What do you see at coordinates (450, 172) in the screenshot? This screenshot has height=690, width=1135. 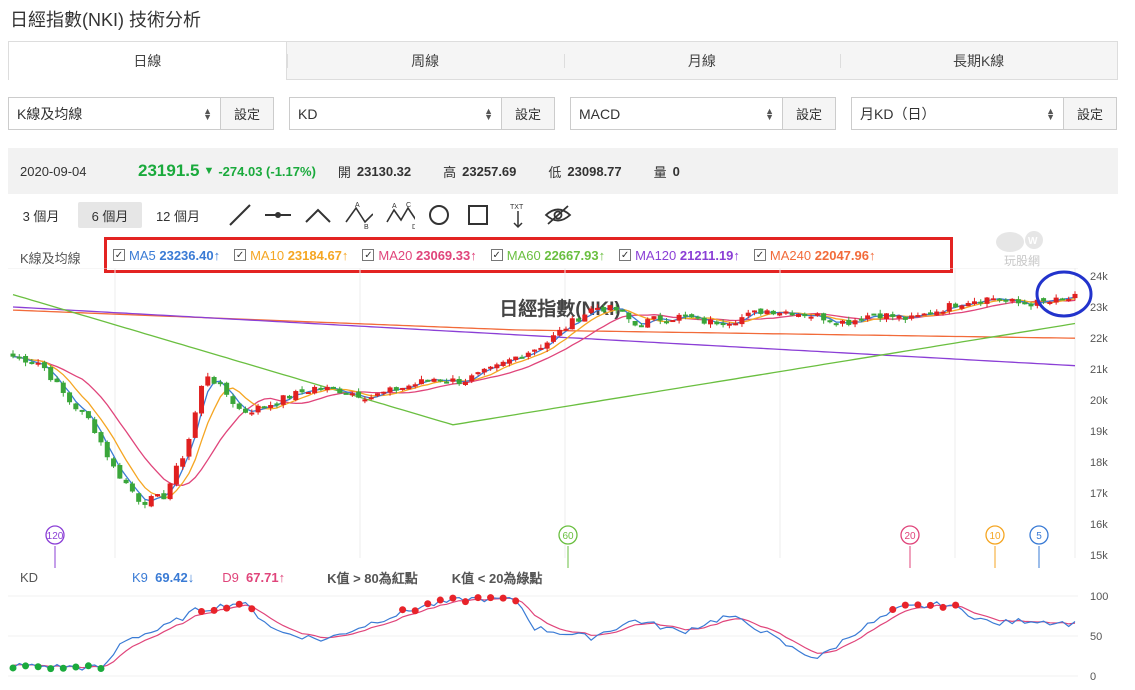 I see `high-label: 高` at bounding box center [450, 172].